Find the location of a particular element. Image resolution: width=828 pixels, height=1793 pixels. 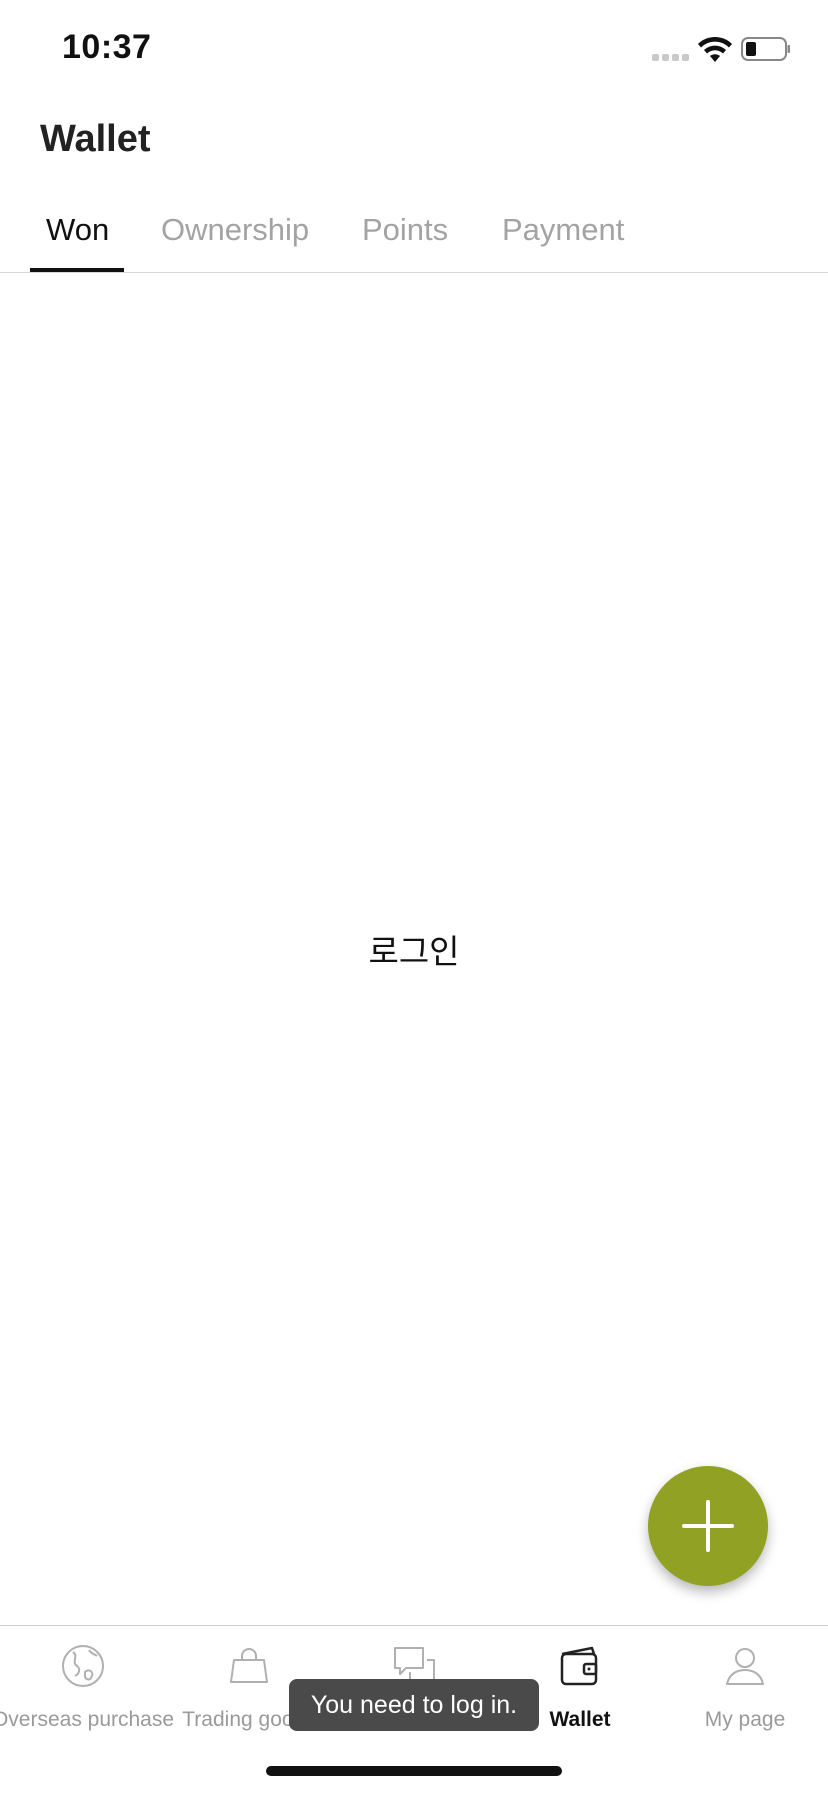

wifi-icon is located at coordinates (715, 49).